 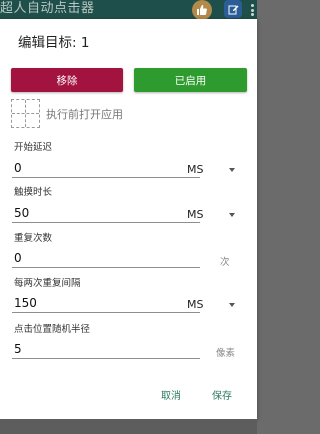 I want to click on pick-app-label: 执行前打开应用, so click(x=84, y=114).